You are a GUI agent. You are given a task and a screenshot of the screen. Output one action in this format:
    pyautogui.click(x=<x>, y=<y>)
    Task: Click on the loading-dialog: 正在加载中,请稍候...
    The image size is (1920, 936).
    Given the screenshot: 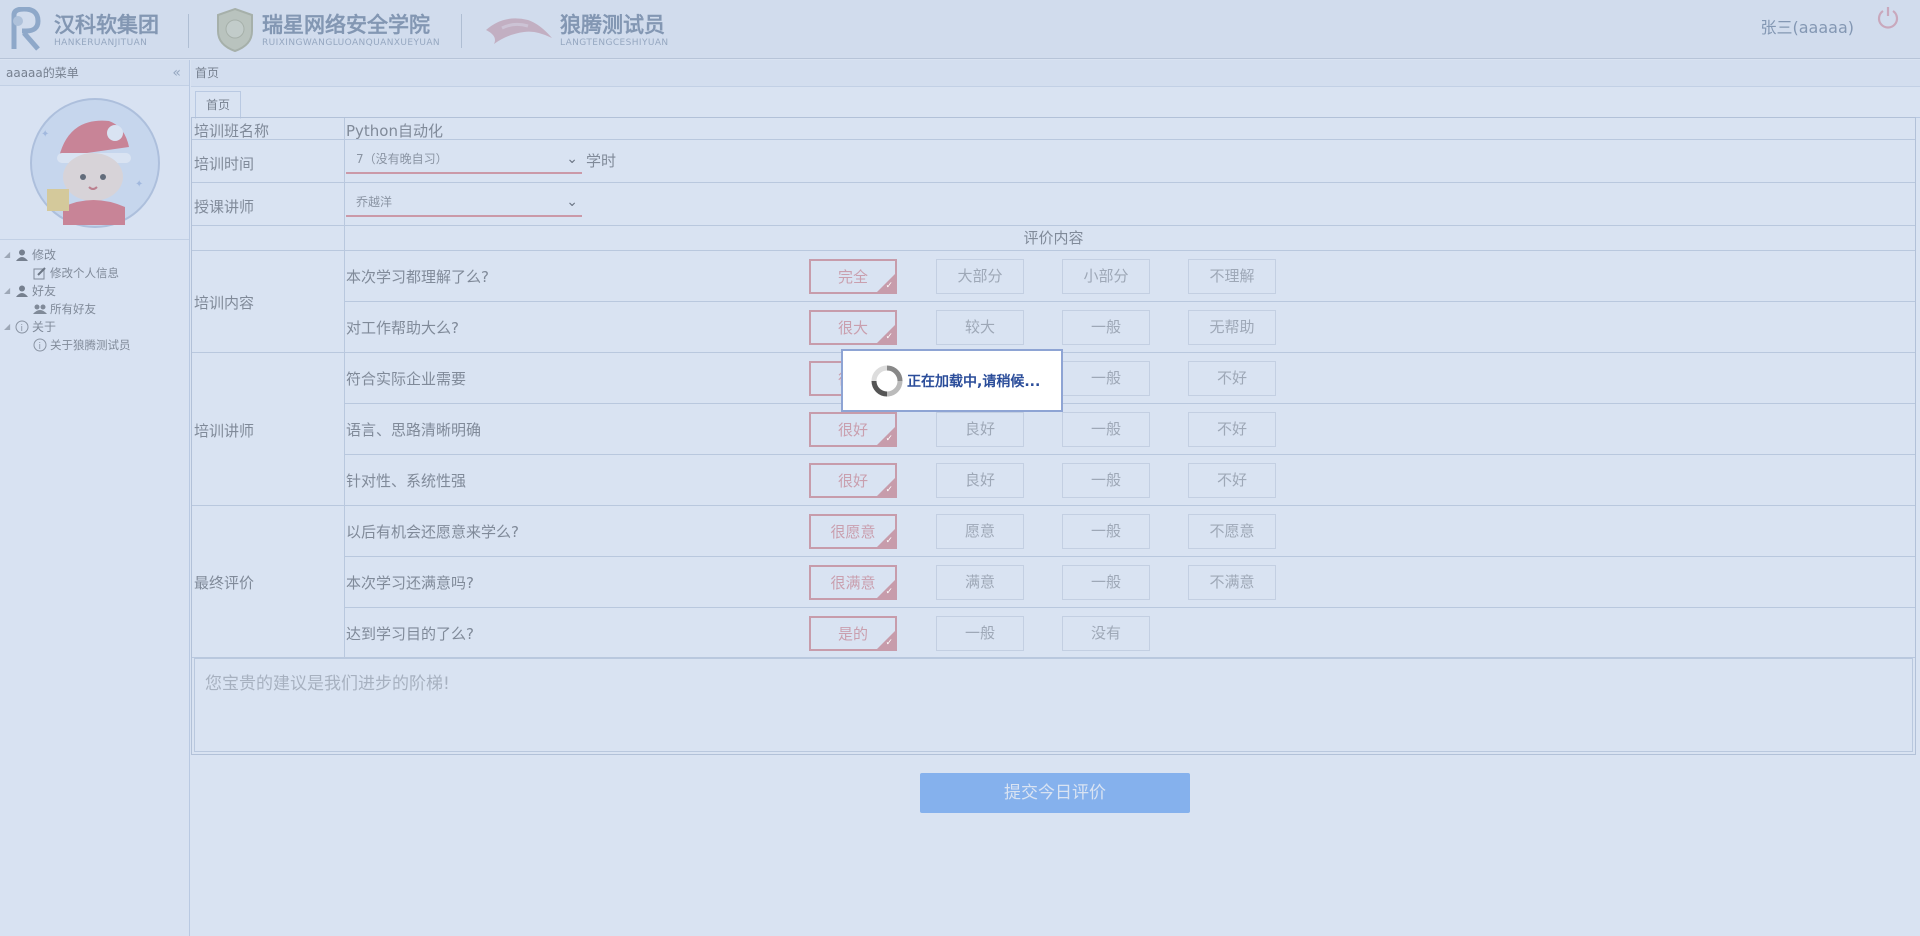 What is the action you would take?
    pyautogui.click(x=952, y=380)
    